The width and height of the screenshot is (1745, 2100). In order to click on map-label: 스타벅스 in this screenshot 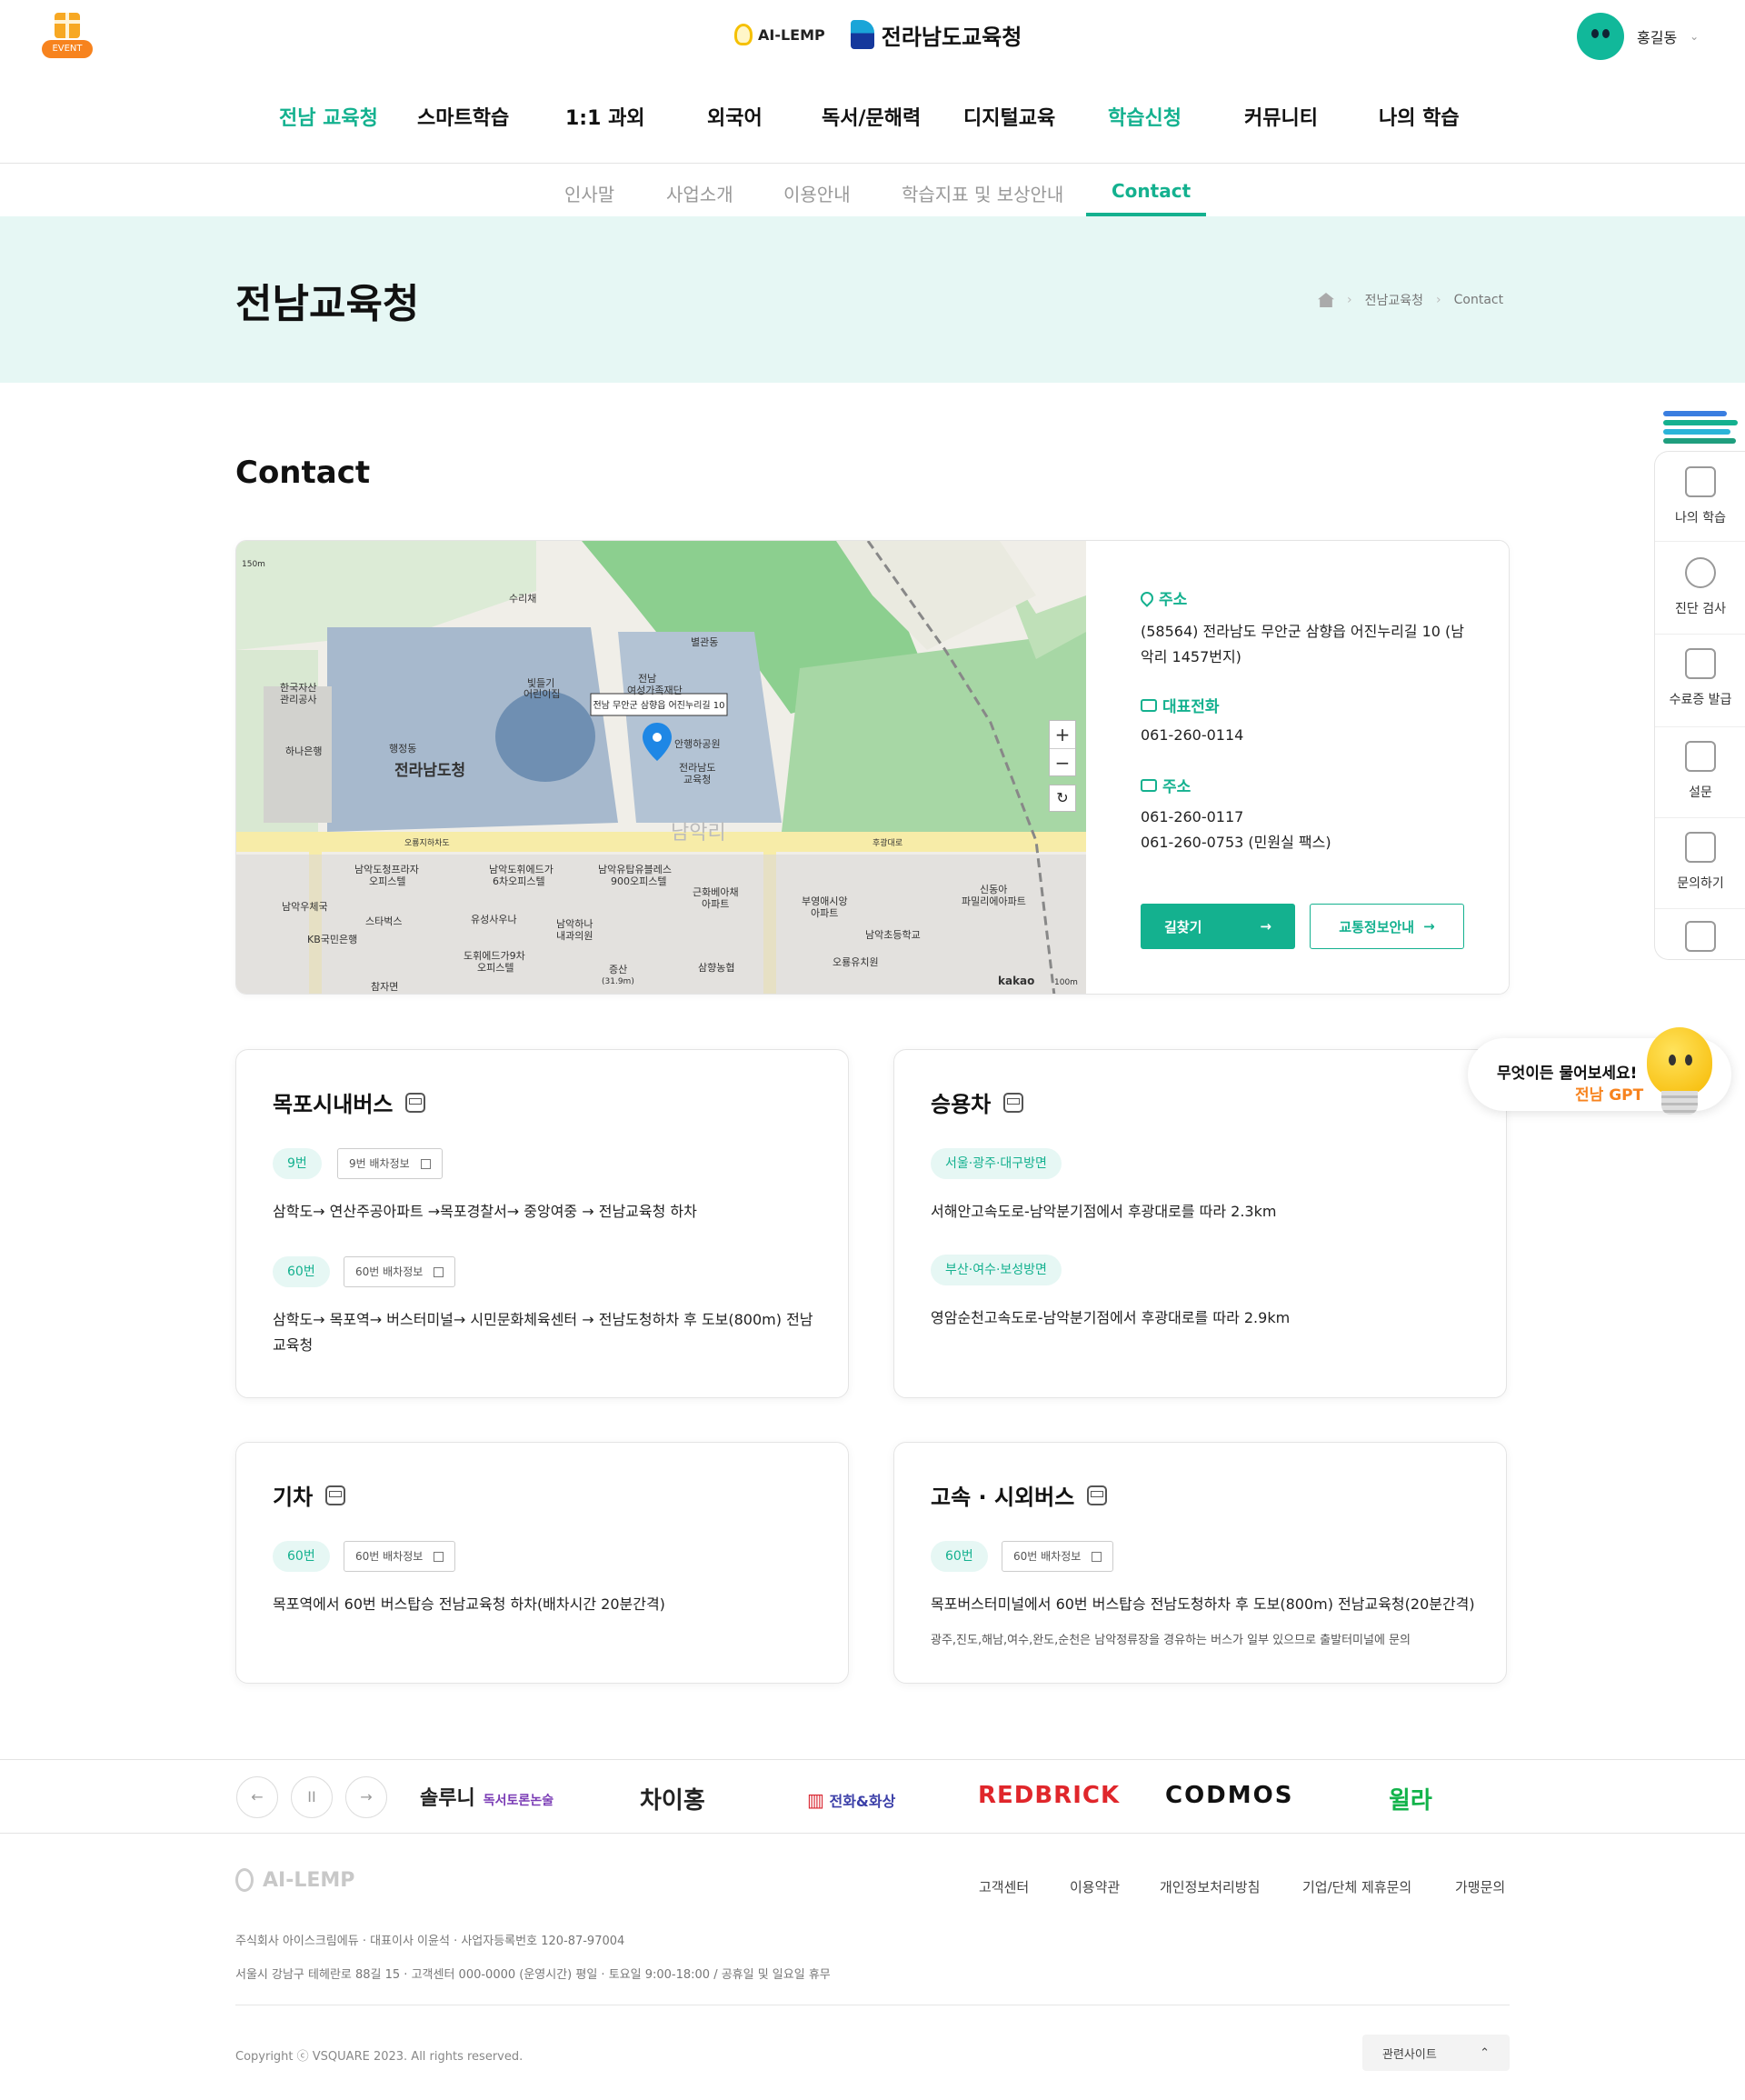, I will do `click(383, 921)`.